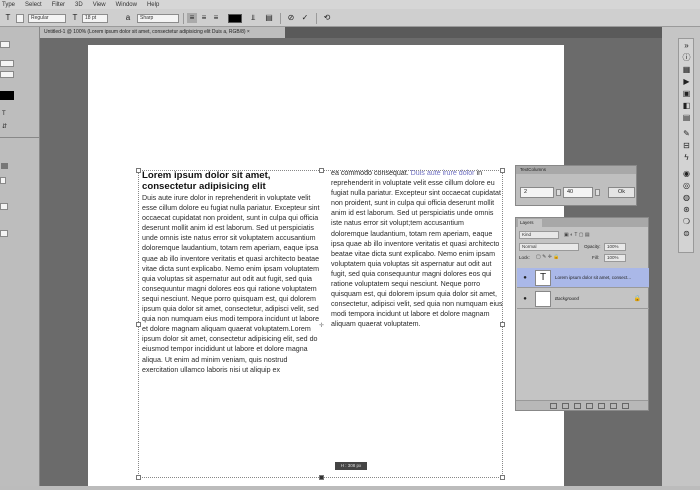 The height and width of the screenshot is (490, 700). Describe the element at coordinates (20, 258) in the screenshot. I see `left-panel: T ⇵` at that location.